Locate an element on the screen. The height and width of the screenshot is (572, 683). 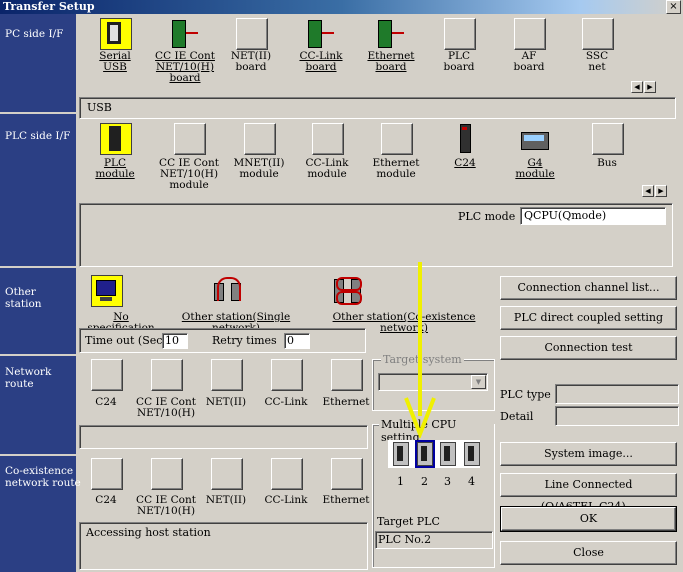
plc-direct-coupled-button: PLC direct coupled setting is located at coordinates (588, 318).